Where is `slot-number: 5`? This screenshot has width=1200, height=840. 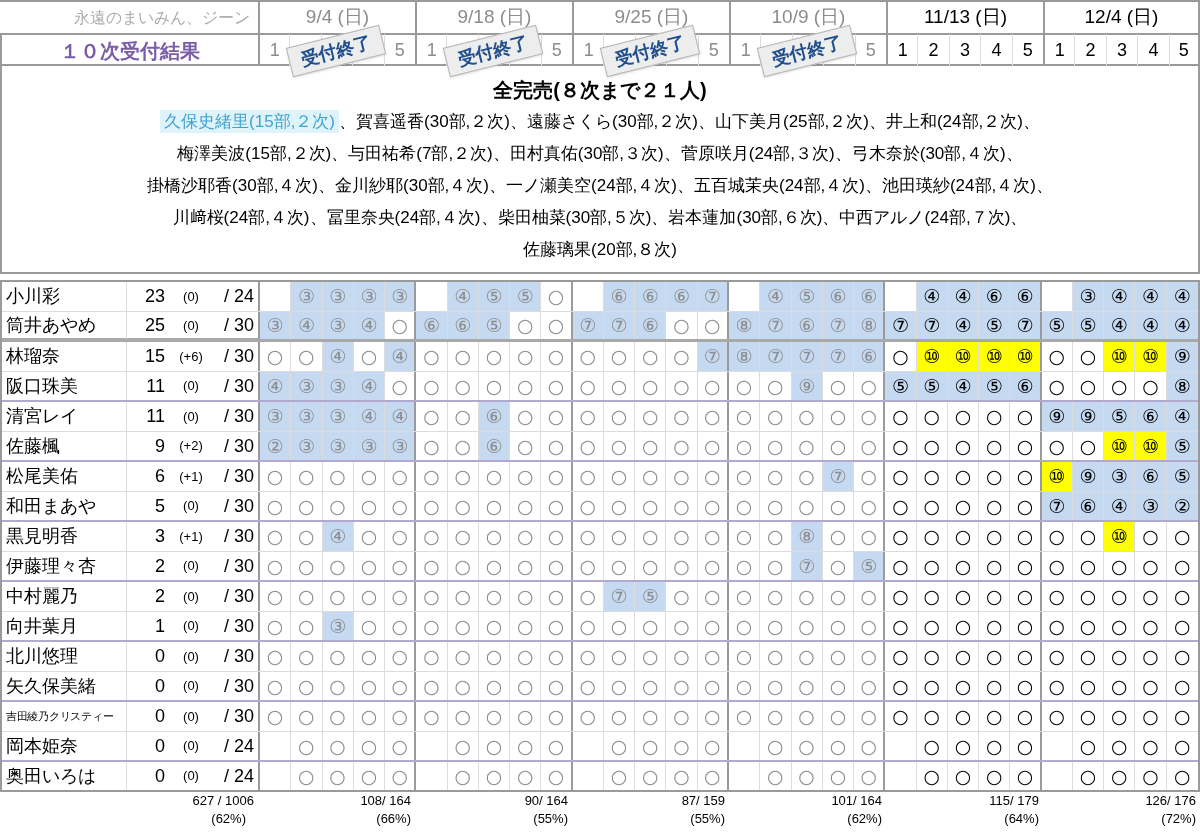 slot-number: 5 is located at coordinates (1184, 49).